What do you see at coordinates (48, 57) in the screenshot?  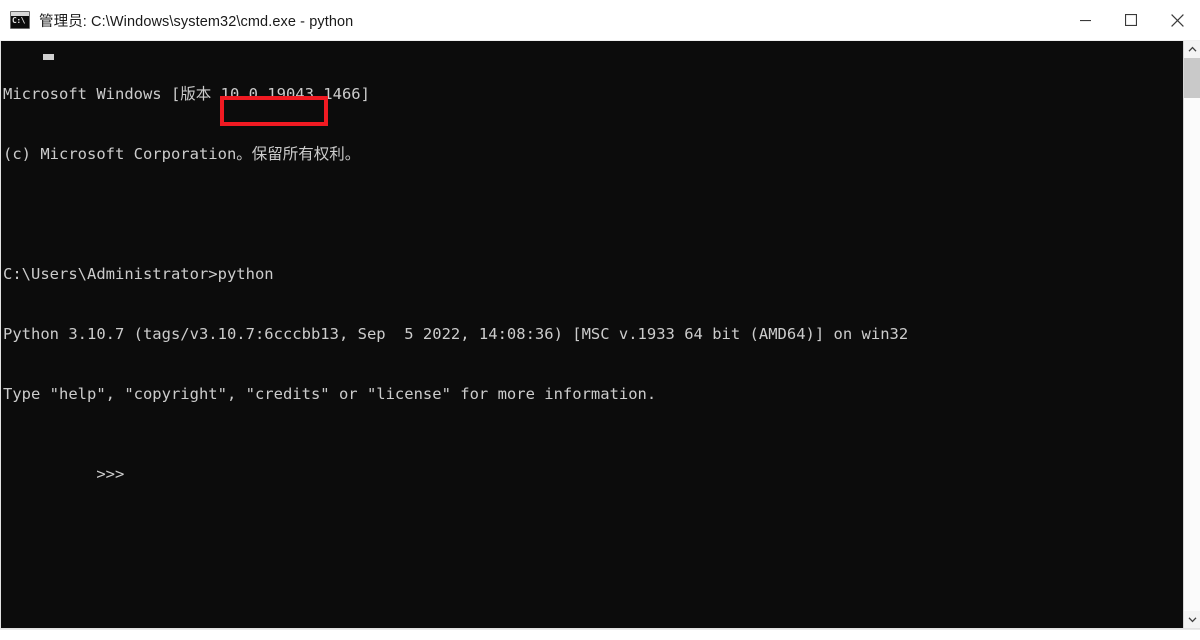 I see `text-cursor` at bounding box center [48, 57].